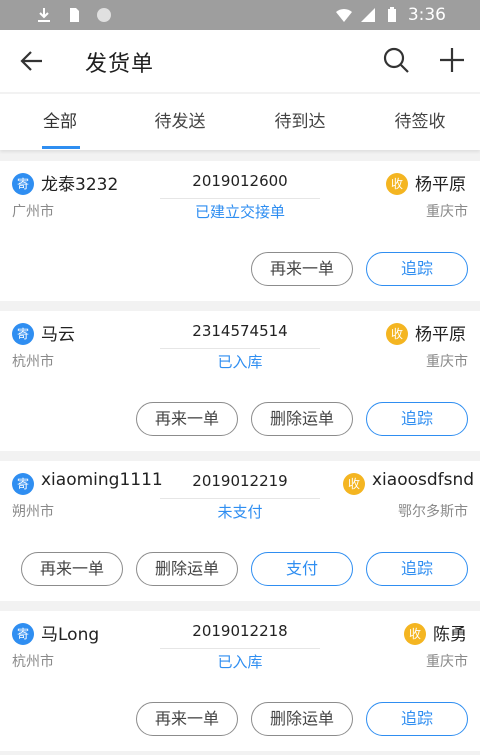  Describe the element at coordinates (58, 335) in the screenshot. I see `sender-name: 马云` at that location.